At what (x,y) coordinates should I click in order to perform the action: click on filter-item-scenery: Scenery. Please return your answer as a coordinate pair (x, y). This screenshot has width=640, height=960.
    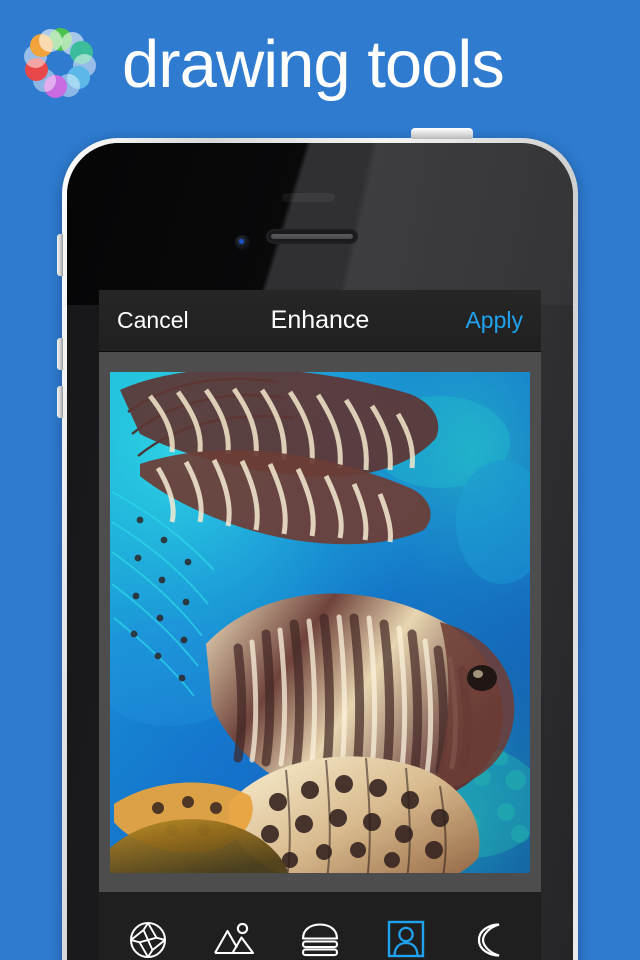
    Looking at the image, I should click on (234, 938).